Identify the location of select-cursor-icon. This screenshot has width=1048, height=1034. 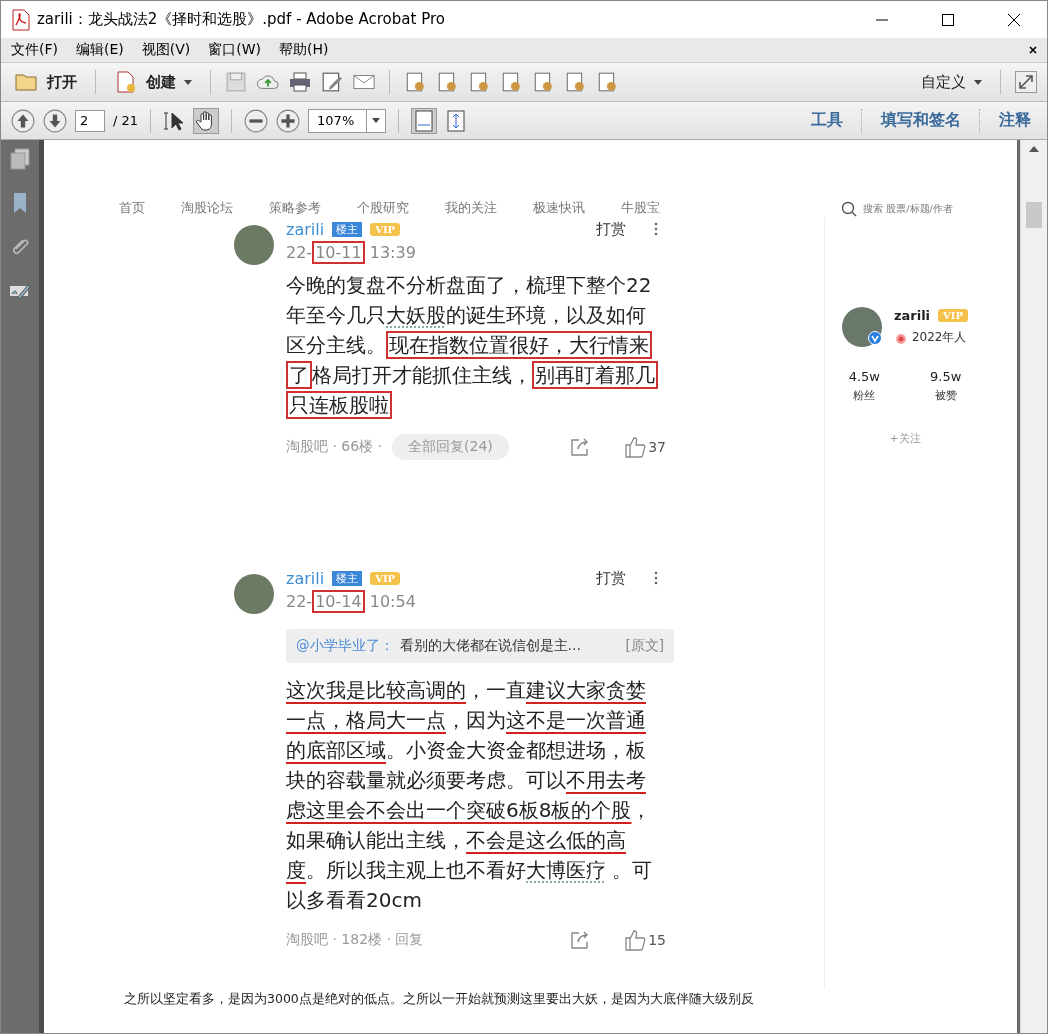
(174, 120).